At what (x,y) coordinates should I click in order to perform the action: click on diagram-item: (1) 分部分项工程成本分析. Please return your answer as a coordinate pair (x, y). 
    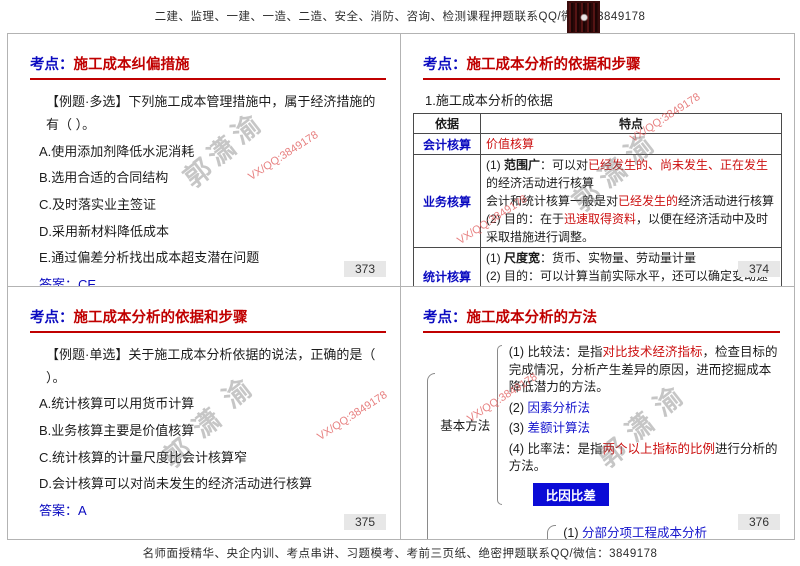
    Looking at the image, I should click on (635, 532).